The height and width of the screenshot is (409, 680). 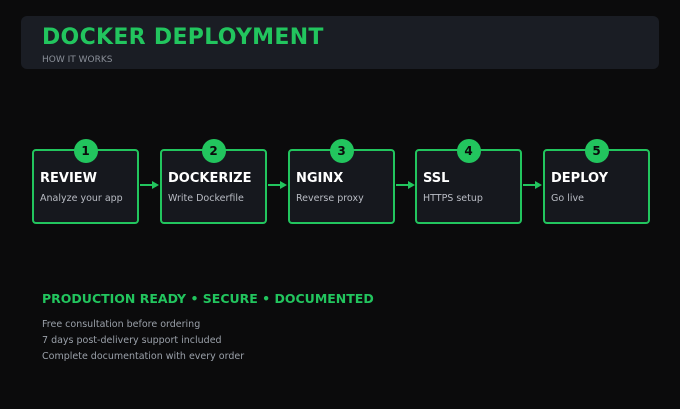 What do you see at coordinates (468, 151) in the screenshot?
I see `step-number-badge: 4` at bounding box center [468, 151].